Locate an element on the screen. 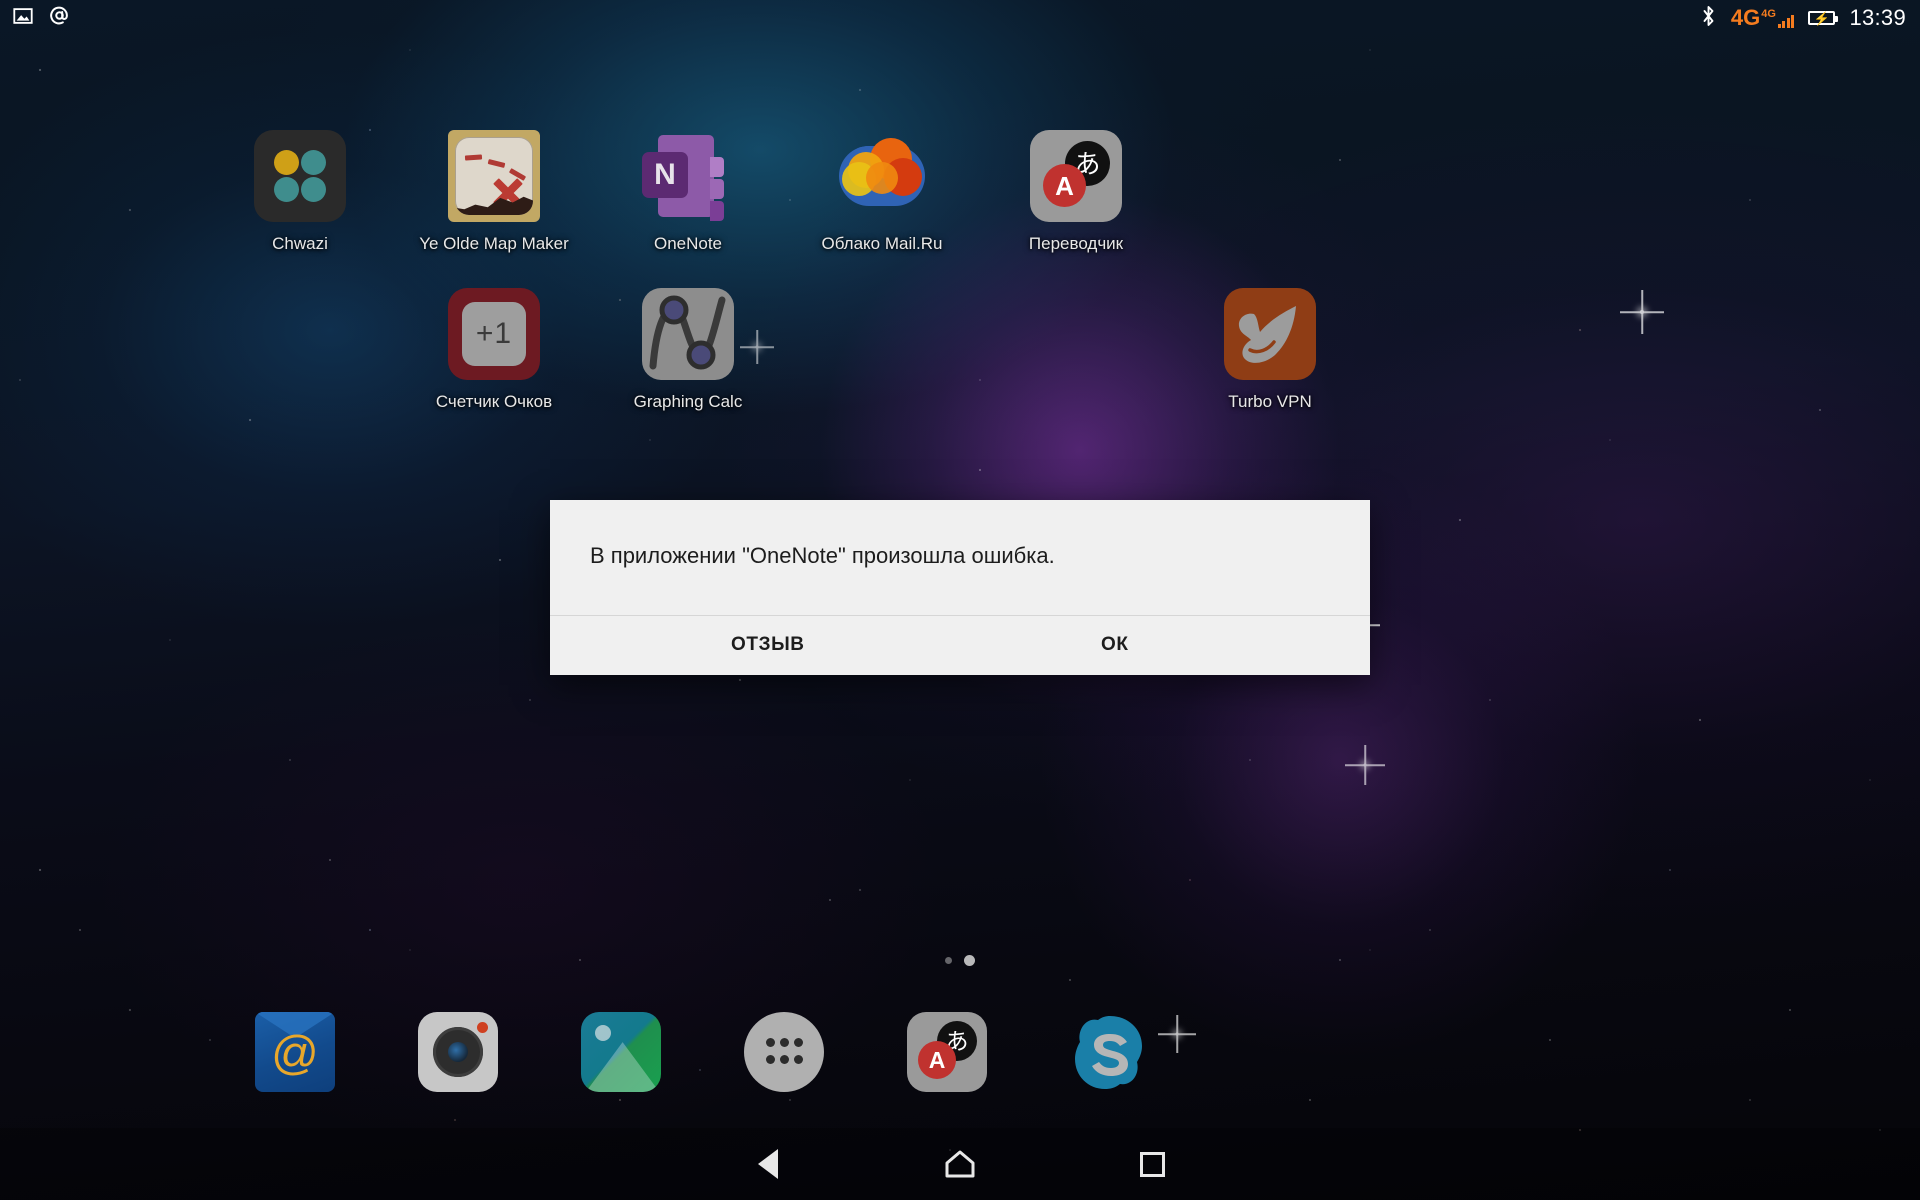 The image size is (1920, 1200). app-label: Переводчик is located at coordinates (1076, 243).